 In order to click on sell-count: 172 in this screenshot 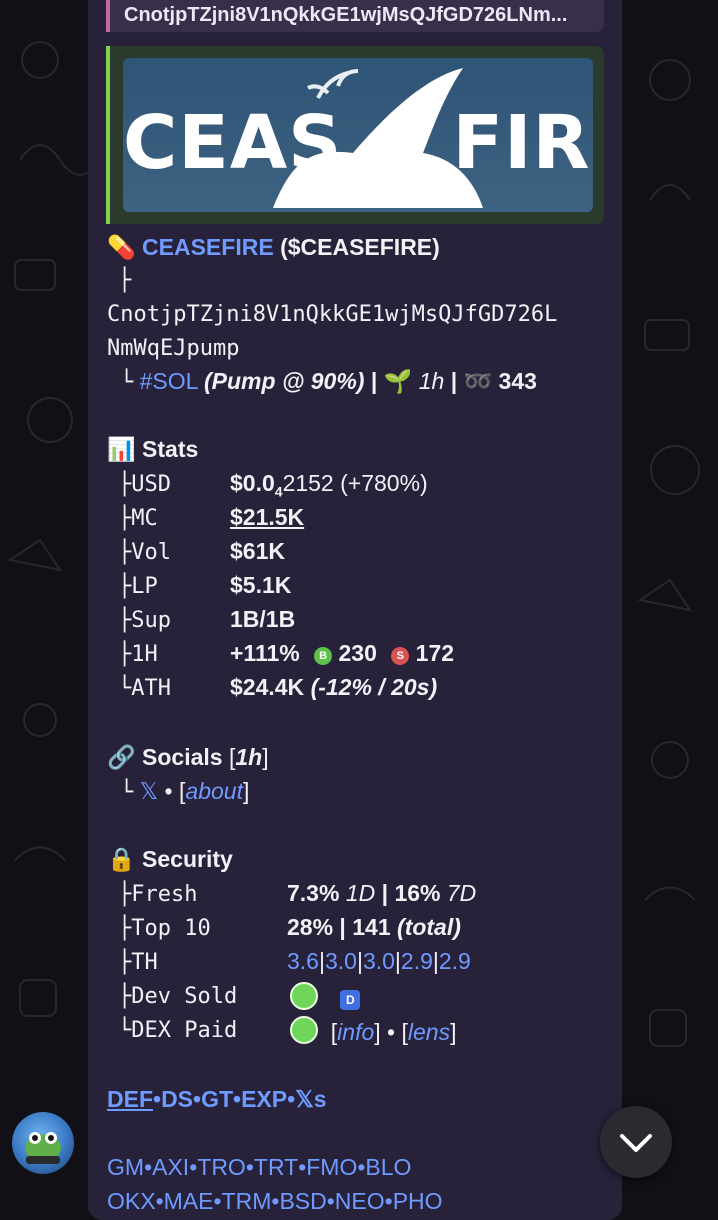, I will do `click(435, 653)`.